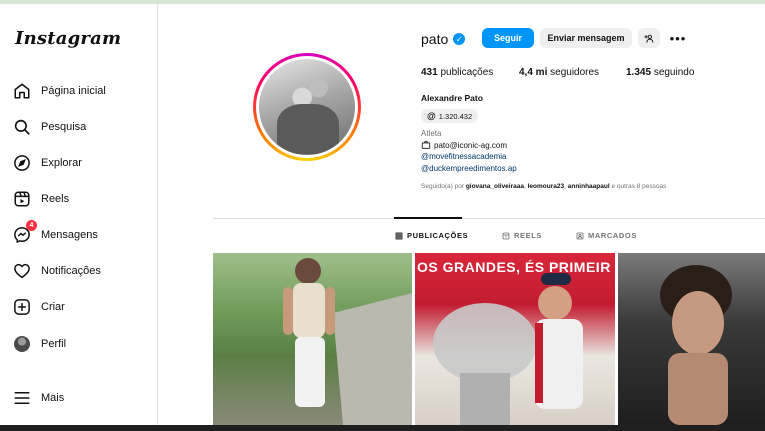  Describe the element at coordinates (22, 344) in the screenshot. I see `avatar` at that location.